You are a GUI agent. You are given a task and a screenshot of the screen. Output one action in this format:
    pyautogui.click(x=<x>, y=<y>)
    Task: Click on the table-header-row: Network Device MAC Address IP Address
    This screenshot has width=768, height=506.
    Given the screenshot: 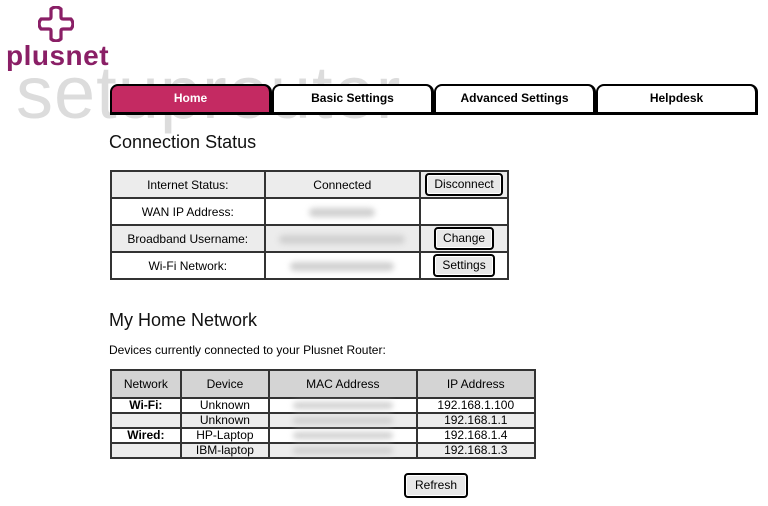 What is the action you would take?
    pyautogui.click(x=323, y=384)
    